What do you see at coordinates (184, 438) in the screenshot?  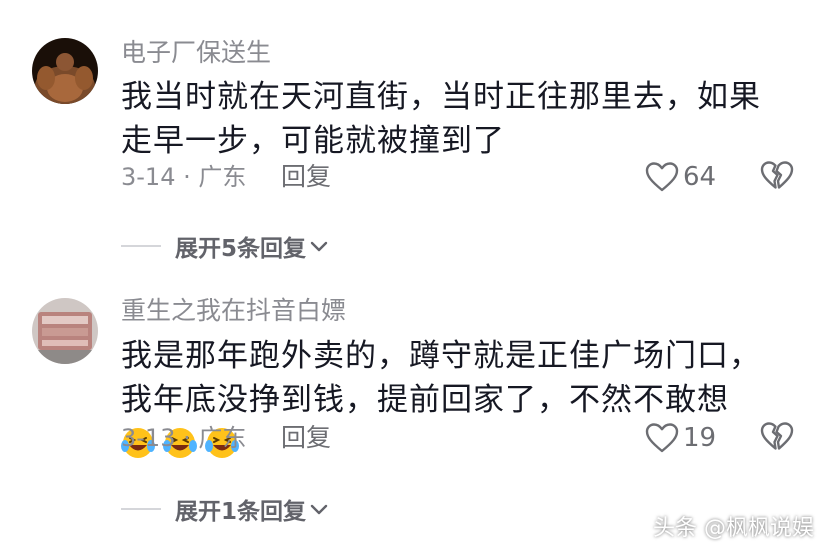 I see `comment-meta: 3-13 · 广东` at bounding box center [184, 438].